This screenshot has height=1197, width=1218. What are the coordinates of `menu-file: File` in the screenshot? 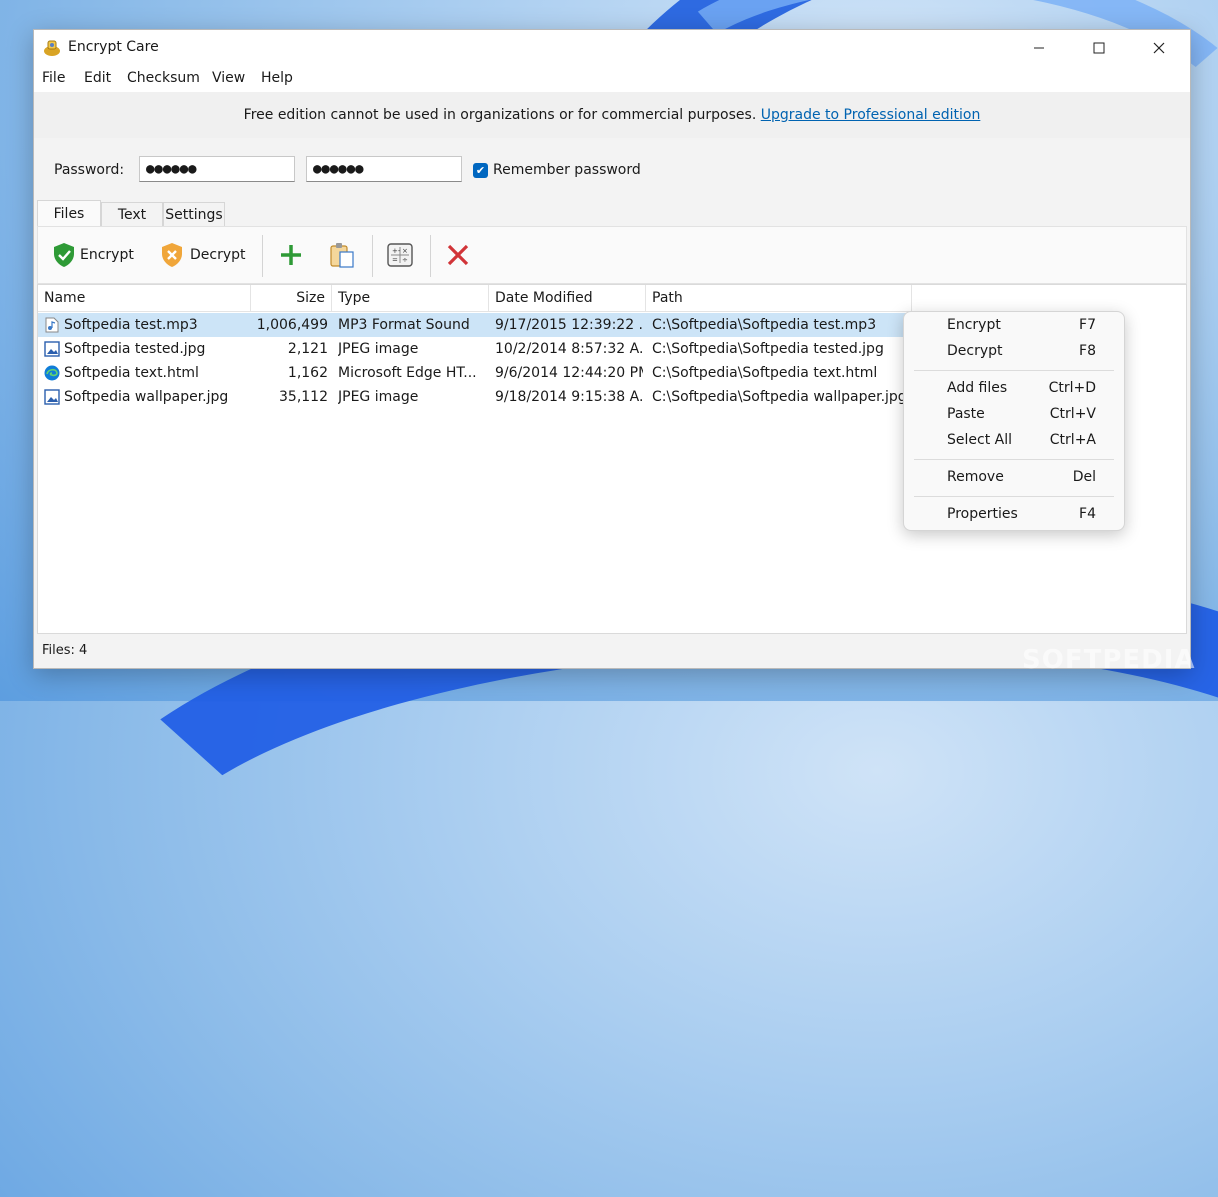 It's located at (53, 78).